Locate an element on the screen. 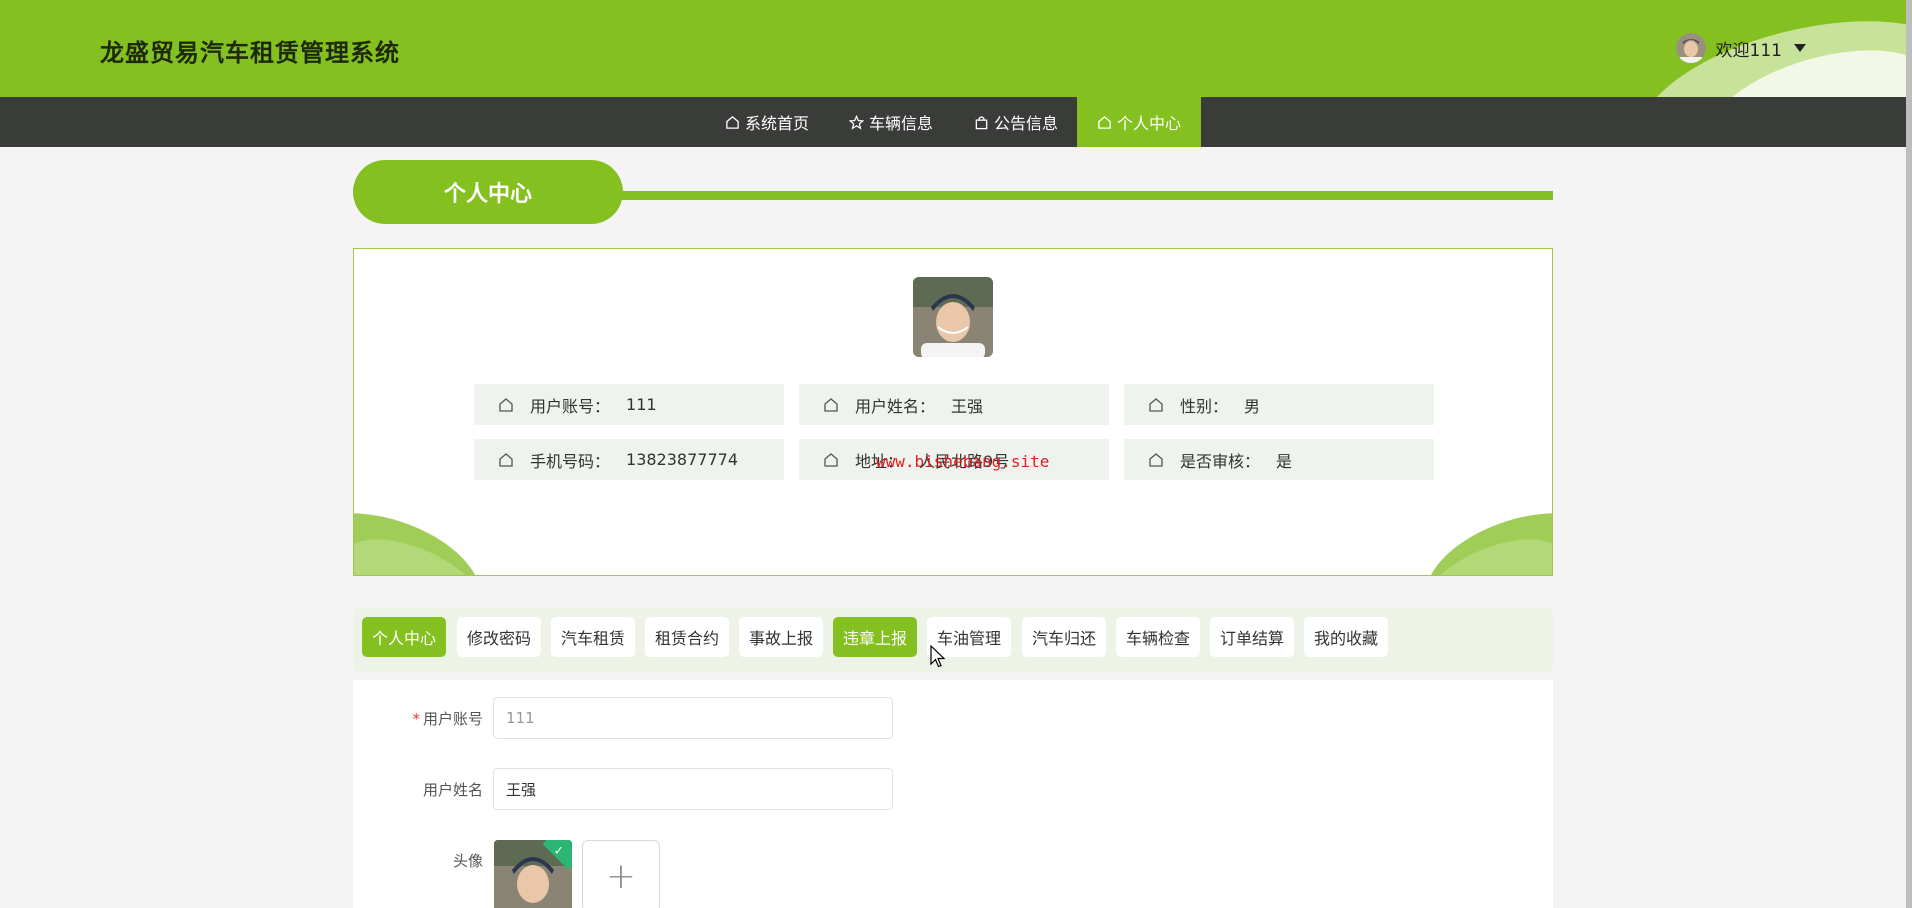  upload-button: + is located at coordinates (621, 874).